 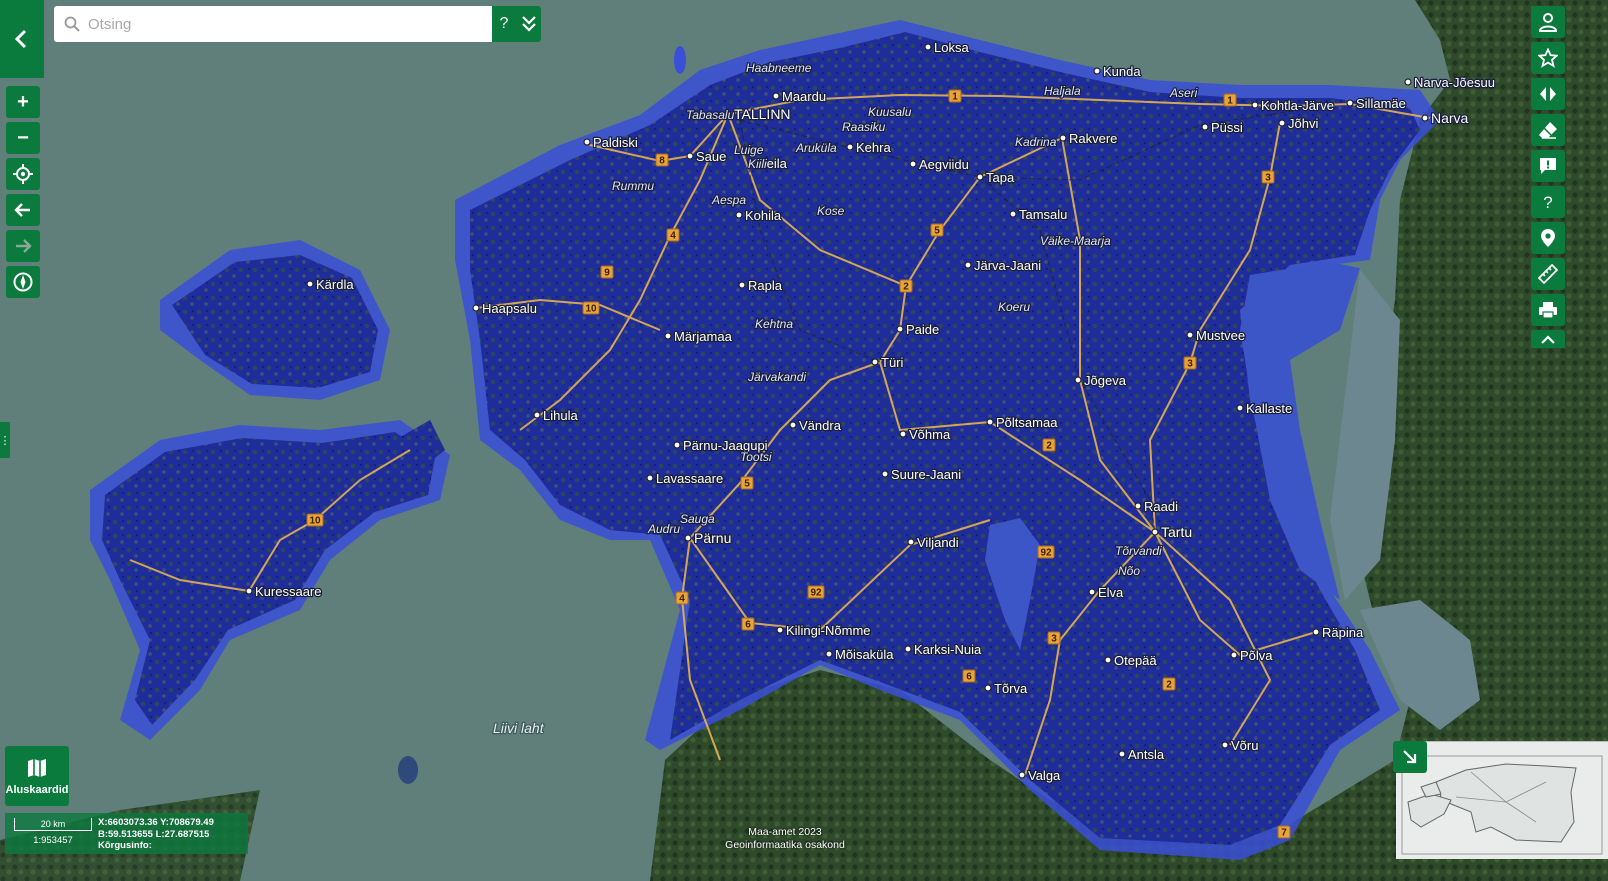 I want to click on help-label: ?, so click(x=504, y=23).